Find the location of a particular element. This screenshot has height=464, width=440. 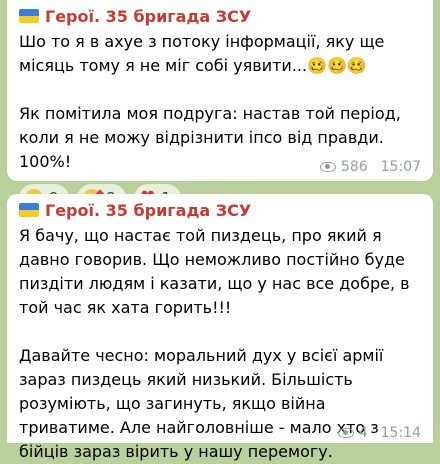

message-meta: 4 15:14 is located at coordinates (379, 433).